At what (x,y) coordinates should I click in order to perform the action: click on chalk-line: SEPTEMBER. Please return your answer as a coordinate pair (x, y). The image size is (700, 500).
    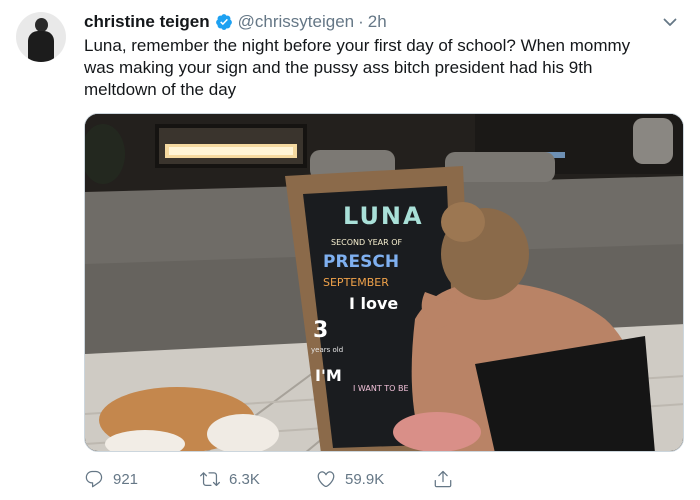
    Looking at the image, I should click on (356, 282).